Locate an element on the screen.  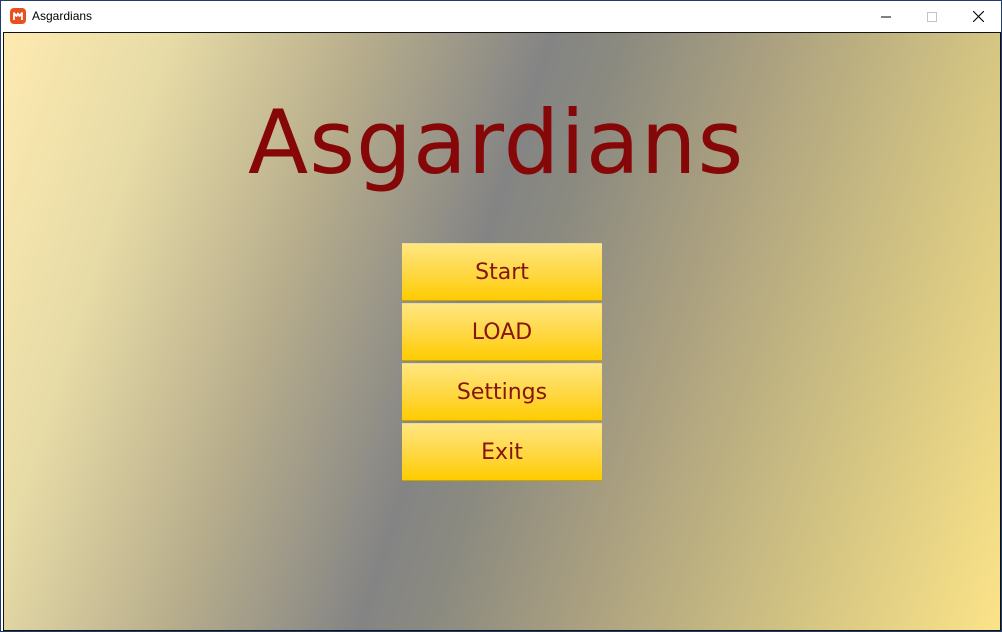
monogame-logo-icon is located at coordinates (18, 16).